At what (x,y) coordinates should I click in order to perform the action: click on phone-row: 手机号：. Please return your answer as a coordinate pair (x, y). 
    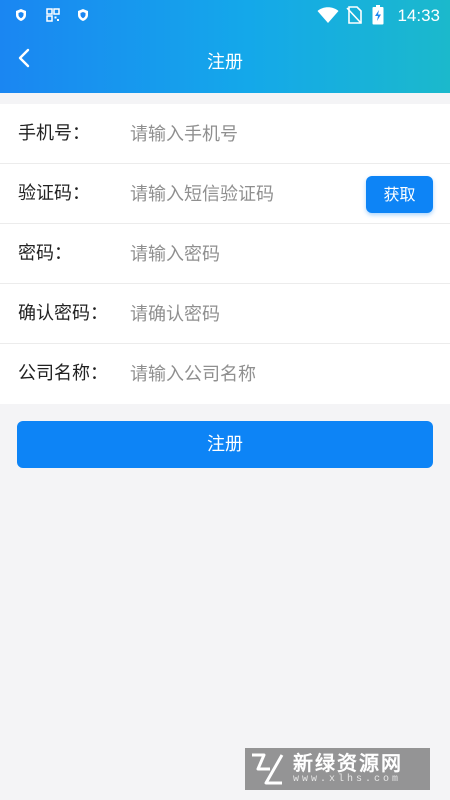
    Looking at the image, I should click on (225, 134).